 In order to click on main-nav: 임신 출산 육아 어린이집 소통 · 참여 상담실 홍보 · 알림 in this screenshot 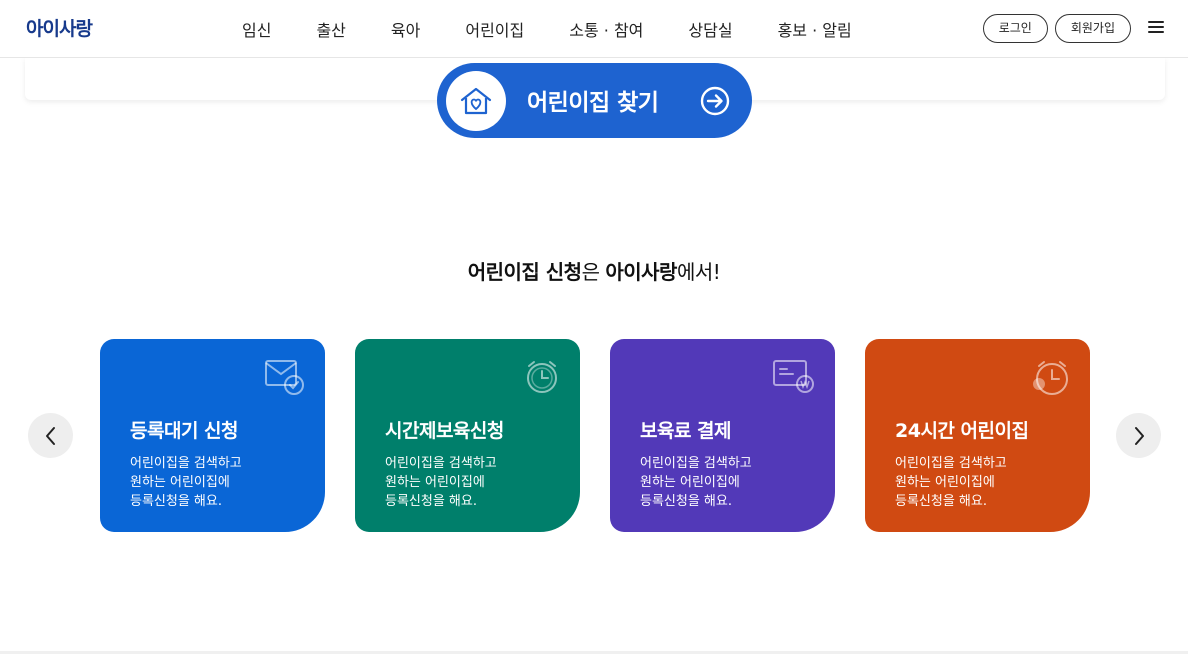, I will do `click(569, 29)`.